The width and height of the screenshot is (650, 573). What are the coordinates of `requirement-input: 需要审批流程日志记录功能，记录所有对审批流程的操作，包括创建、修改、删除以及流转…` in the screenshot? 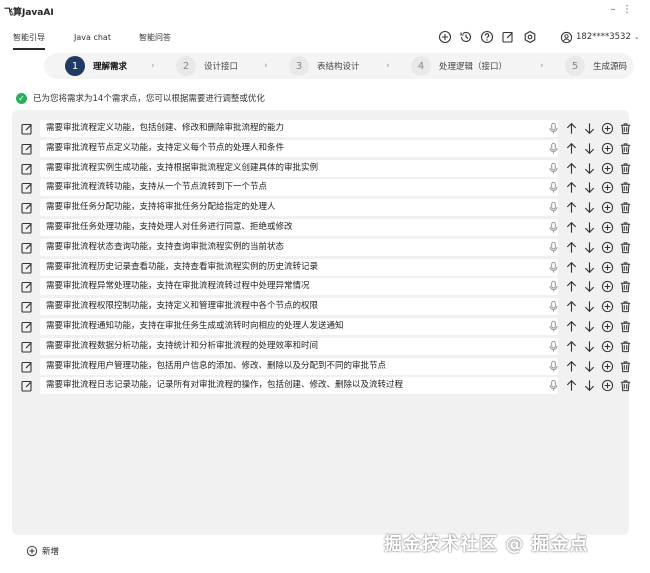 It's located at (299, 386).